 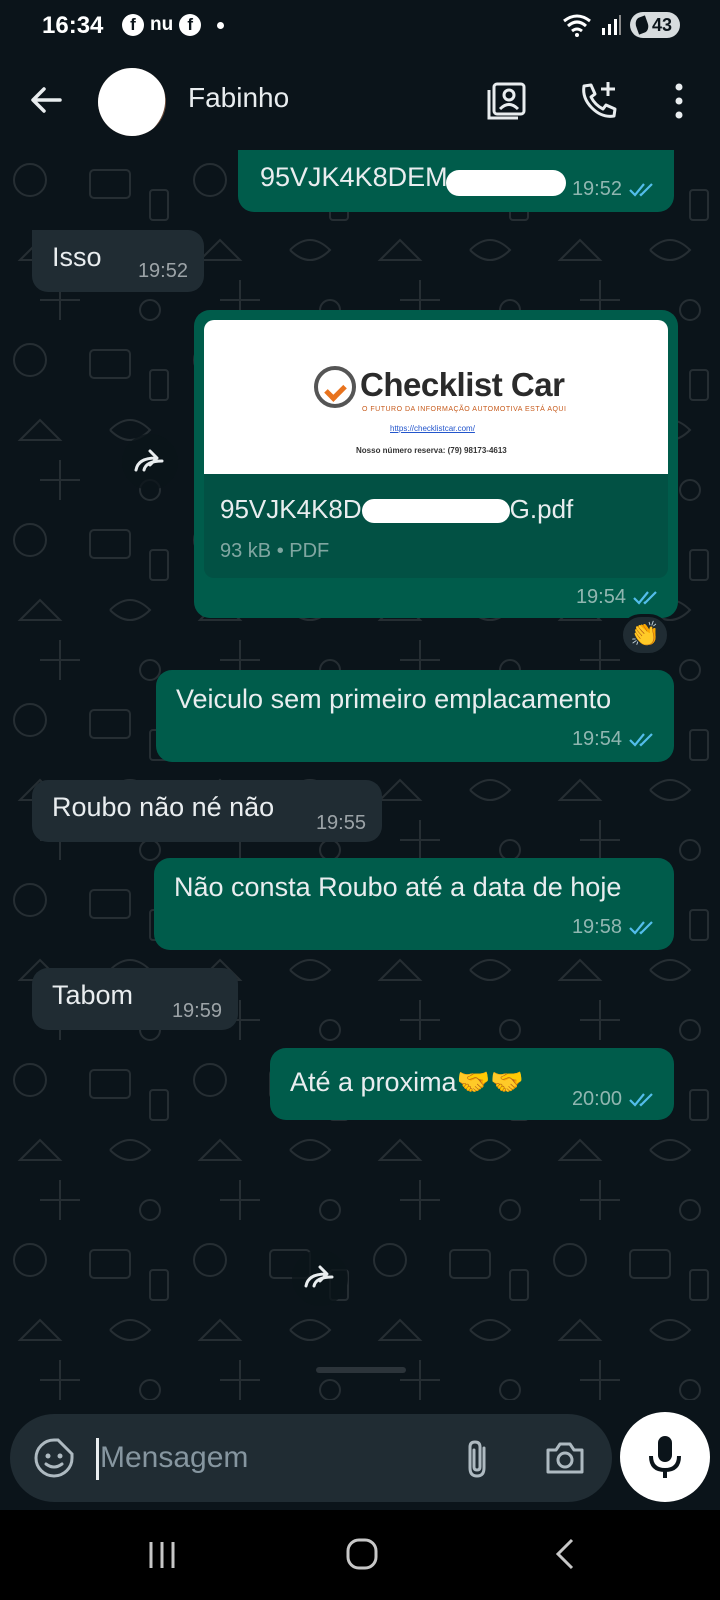 I want to click on sticker-emoji-icon, so click(x=54, y=1458).